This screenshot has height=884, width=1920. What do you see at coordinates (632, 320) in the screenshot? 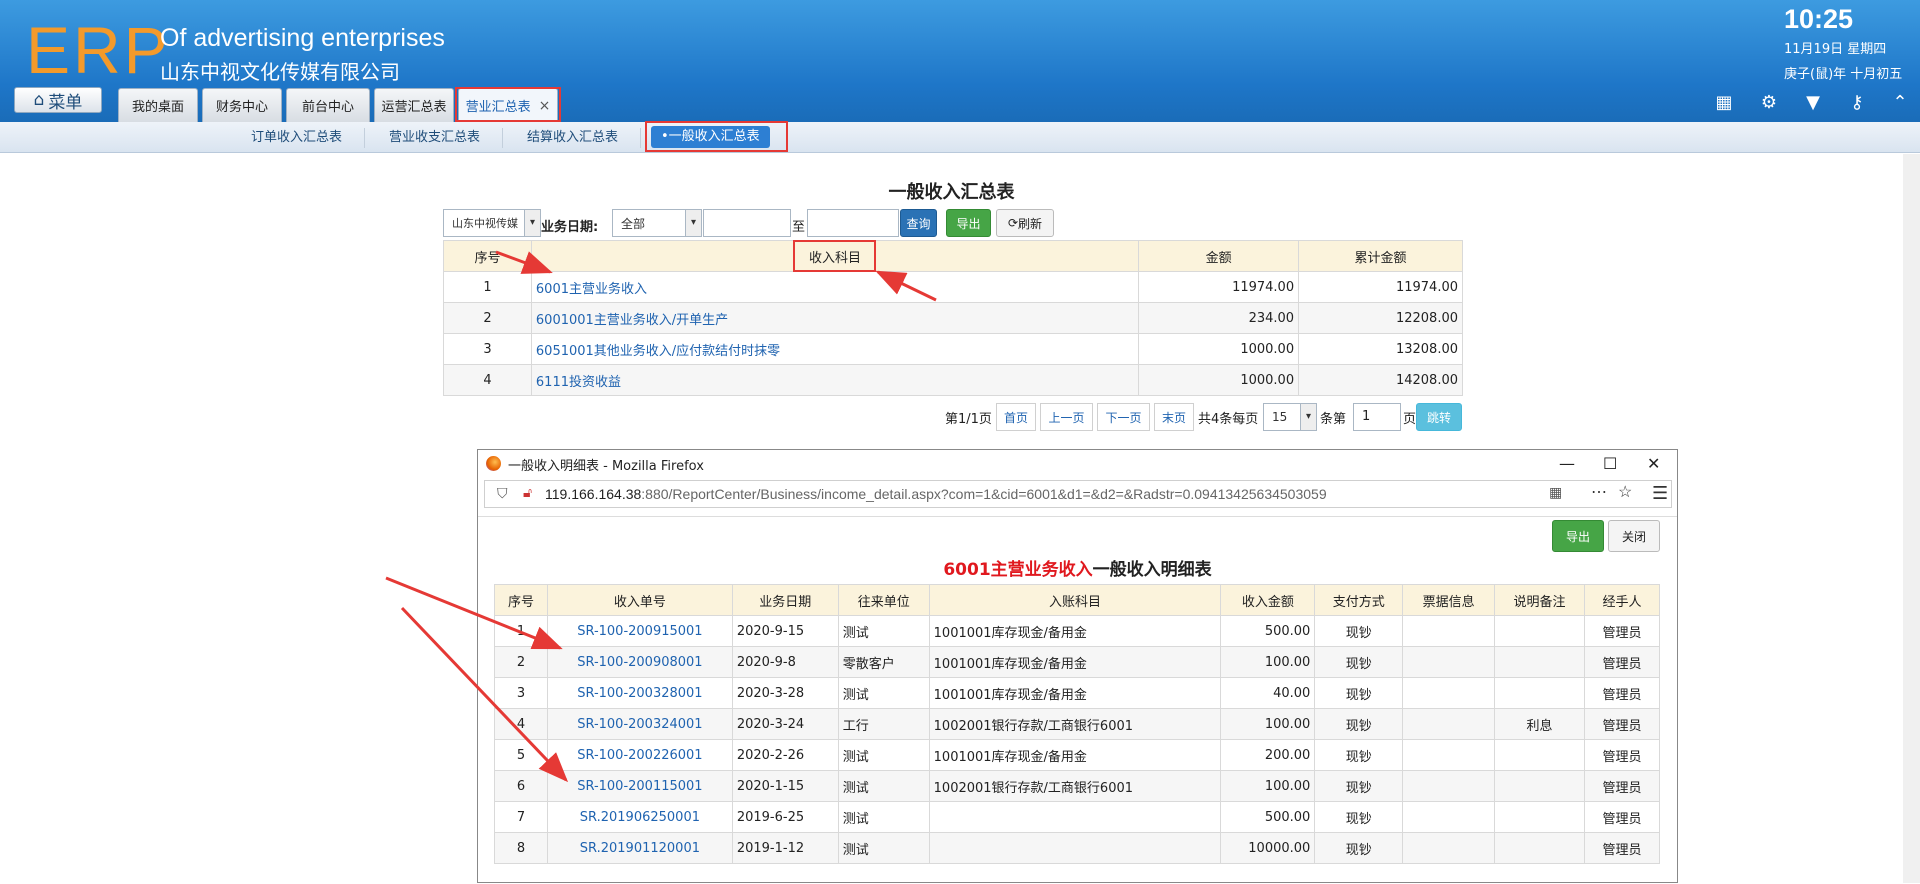
I see `subject-link: 6001001主营业务收入/开单生产` at bounding box center [632, 320].